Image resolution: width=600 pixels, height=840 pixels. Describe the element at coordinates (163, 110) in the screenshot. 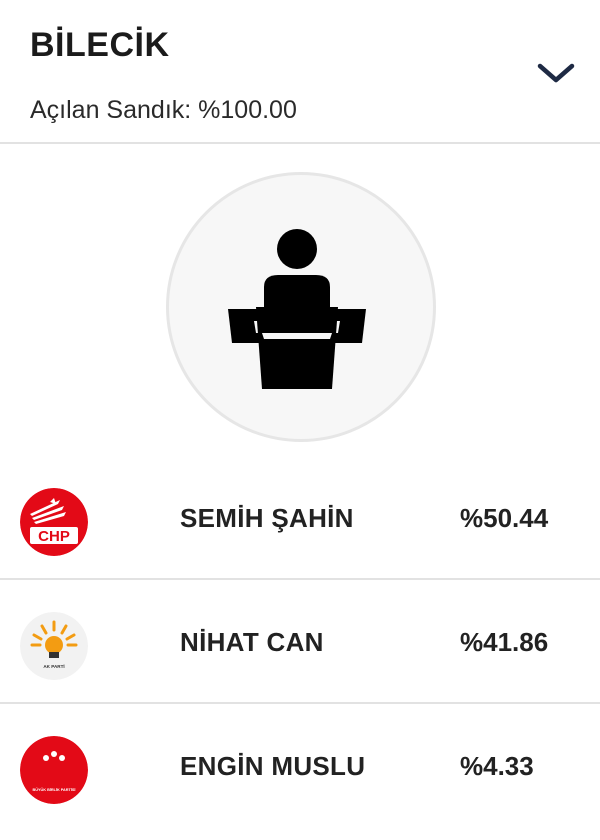

I see `opened-boxes-label: Açılan Sandık: %100.00` at that location.